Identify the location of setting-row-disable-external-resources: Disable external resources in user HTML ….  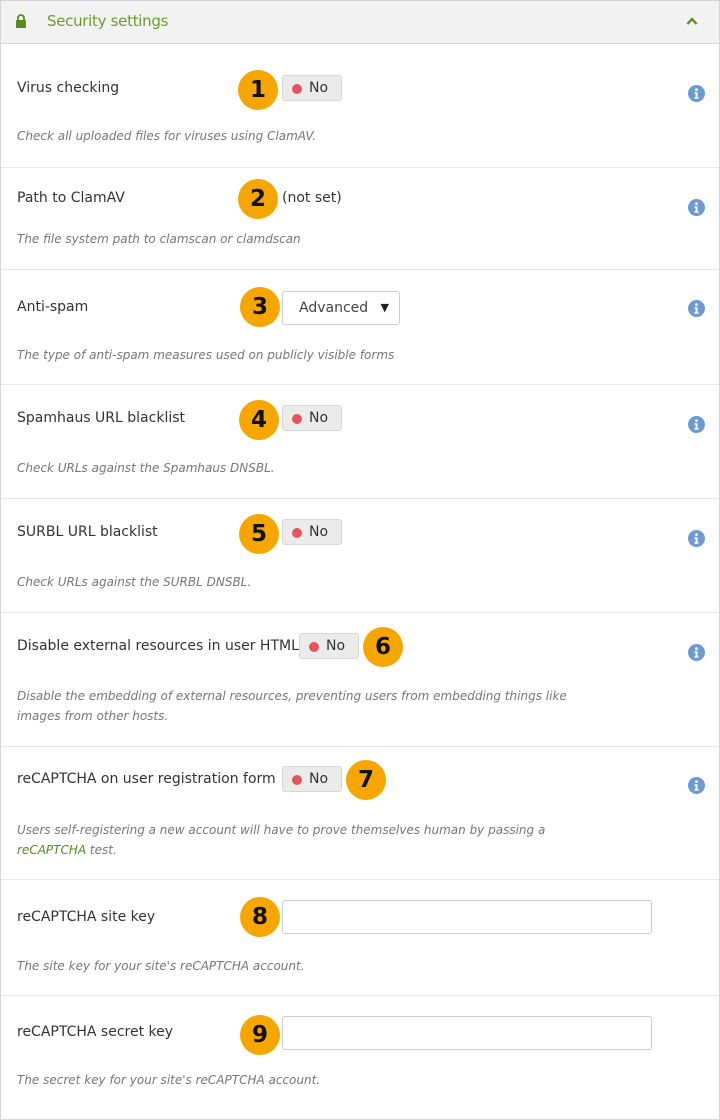
(360, 680).